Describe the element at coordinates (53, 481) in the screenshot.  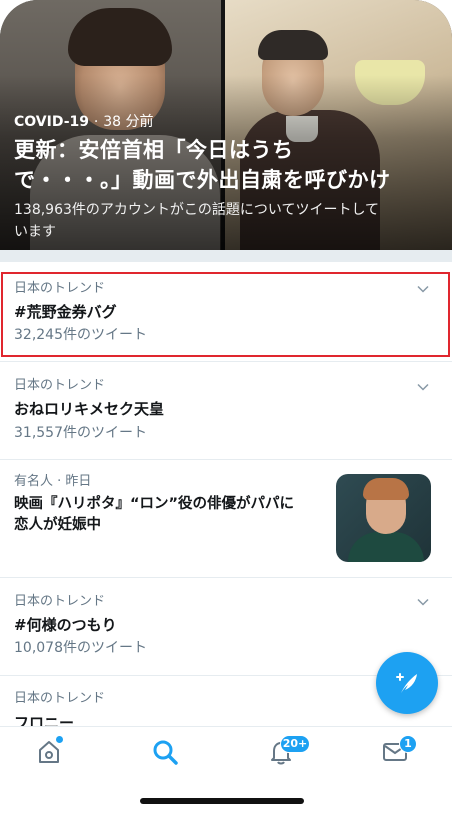
I see `news-context: 有名人 · 昨日` at that location.